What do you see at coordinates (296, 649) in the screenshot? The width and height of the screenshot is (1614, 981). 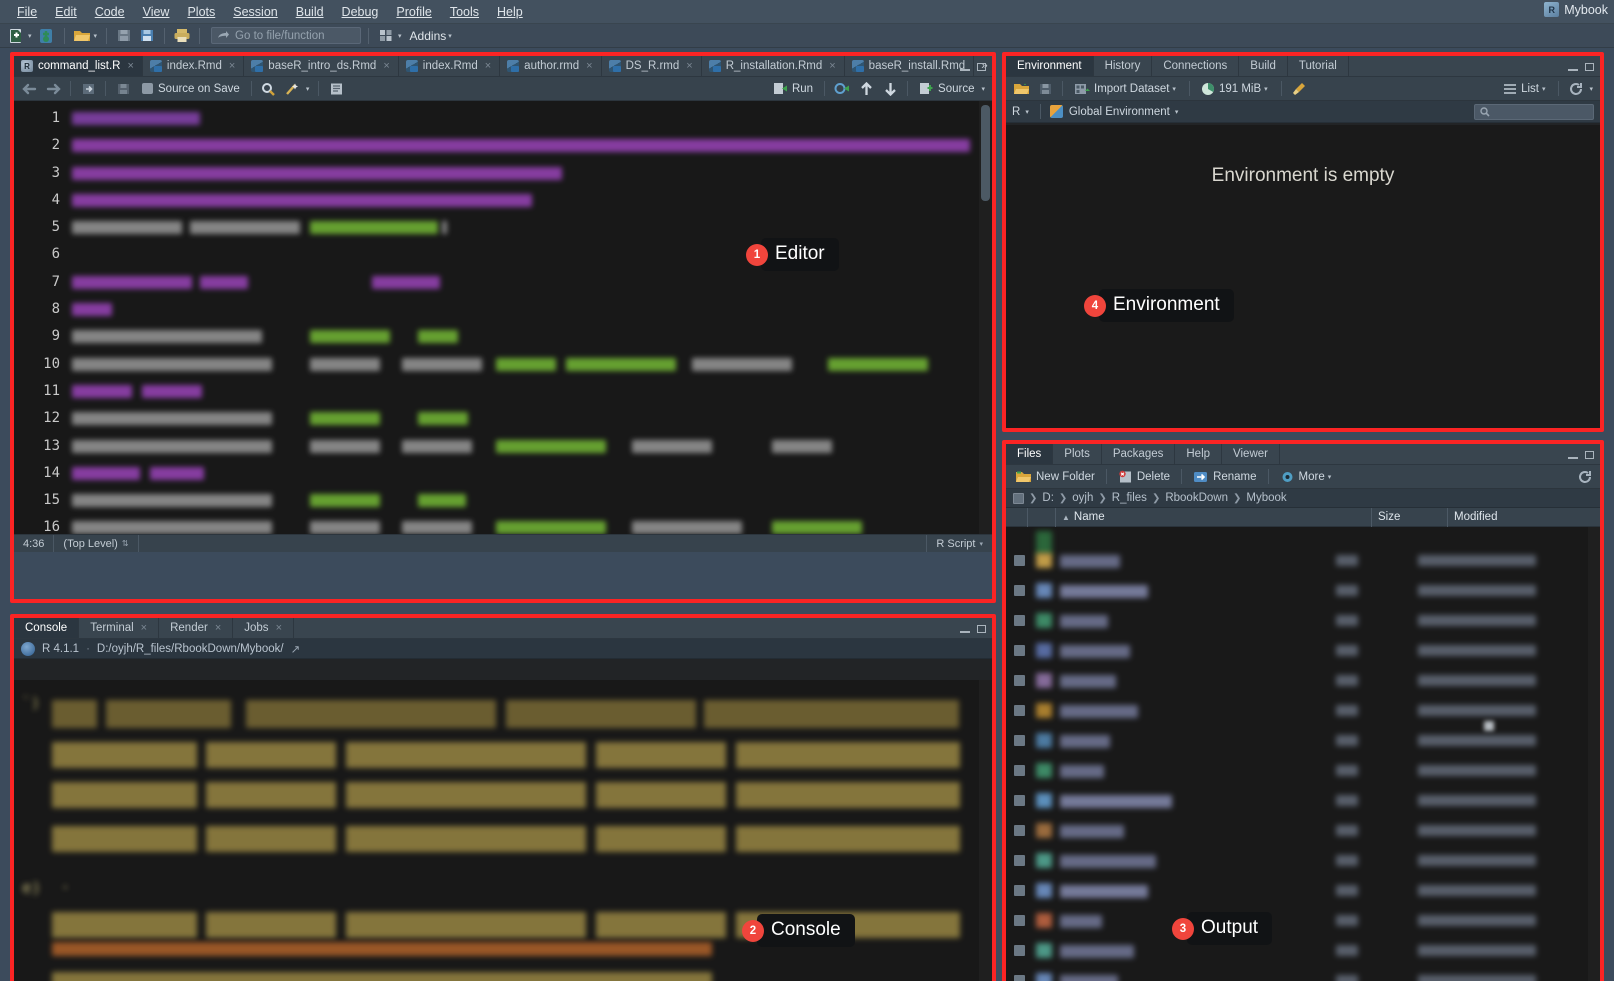 I see `popout-arrow-icon: ↗` at bounding box center [296, 649].